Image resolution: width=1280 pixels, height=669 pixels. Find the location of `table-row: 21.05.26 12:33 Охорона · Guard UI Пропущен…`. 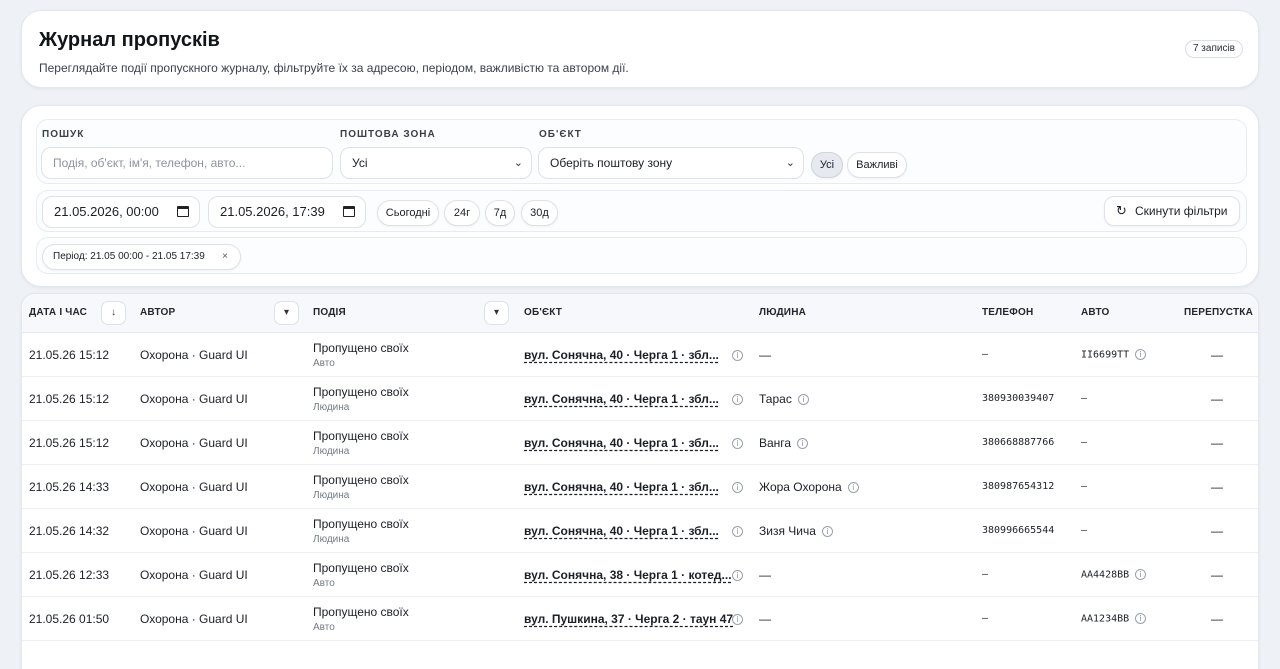

table-row: 21.05.26 12:33 Охорона · Guard UI Пропущен… is located at coordinates (640, 575).